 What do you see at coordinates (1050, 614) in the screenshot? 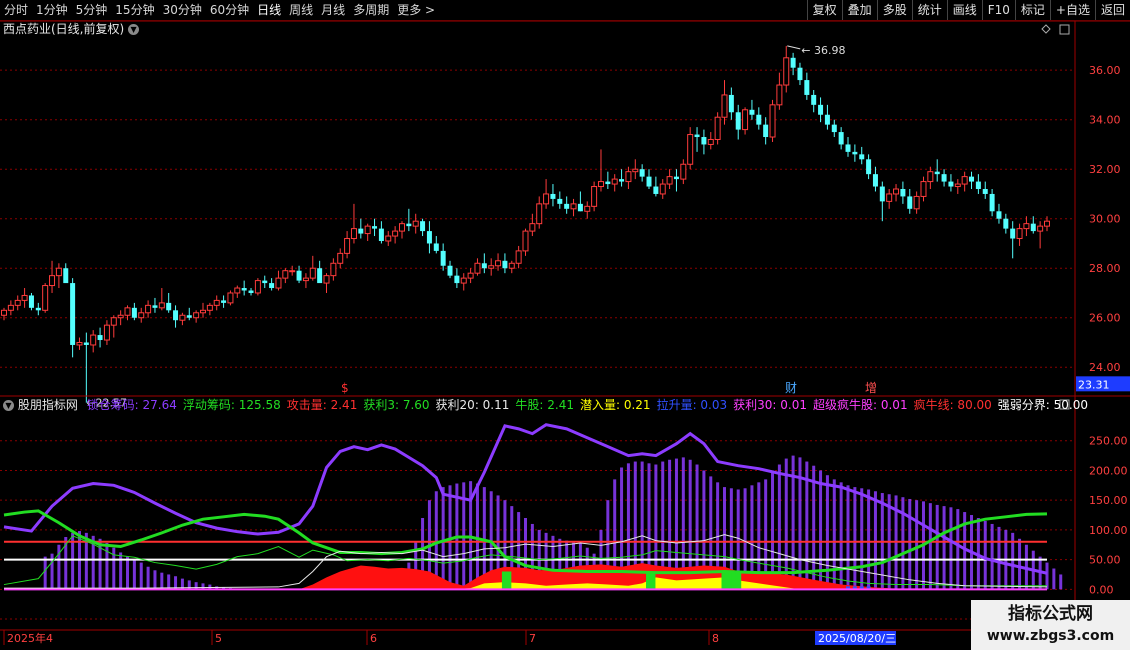
I see `watermark-title: 指标公式网` at bounding box center [1050, 614].